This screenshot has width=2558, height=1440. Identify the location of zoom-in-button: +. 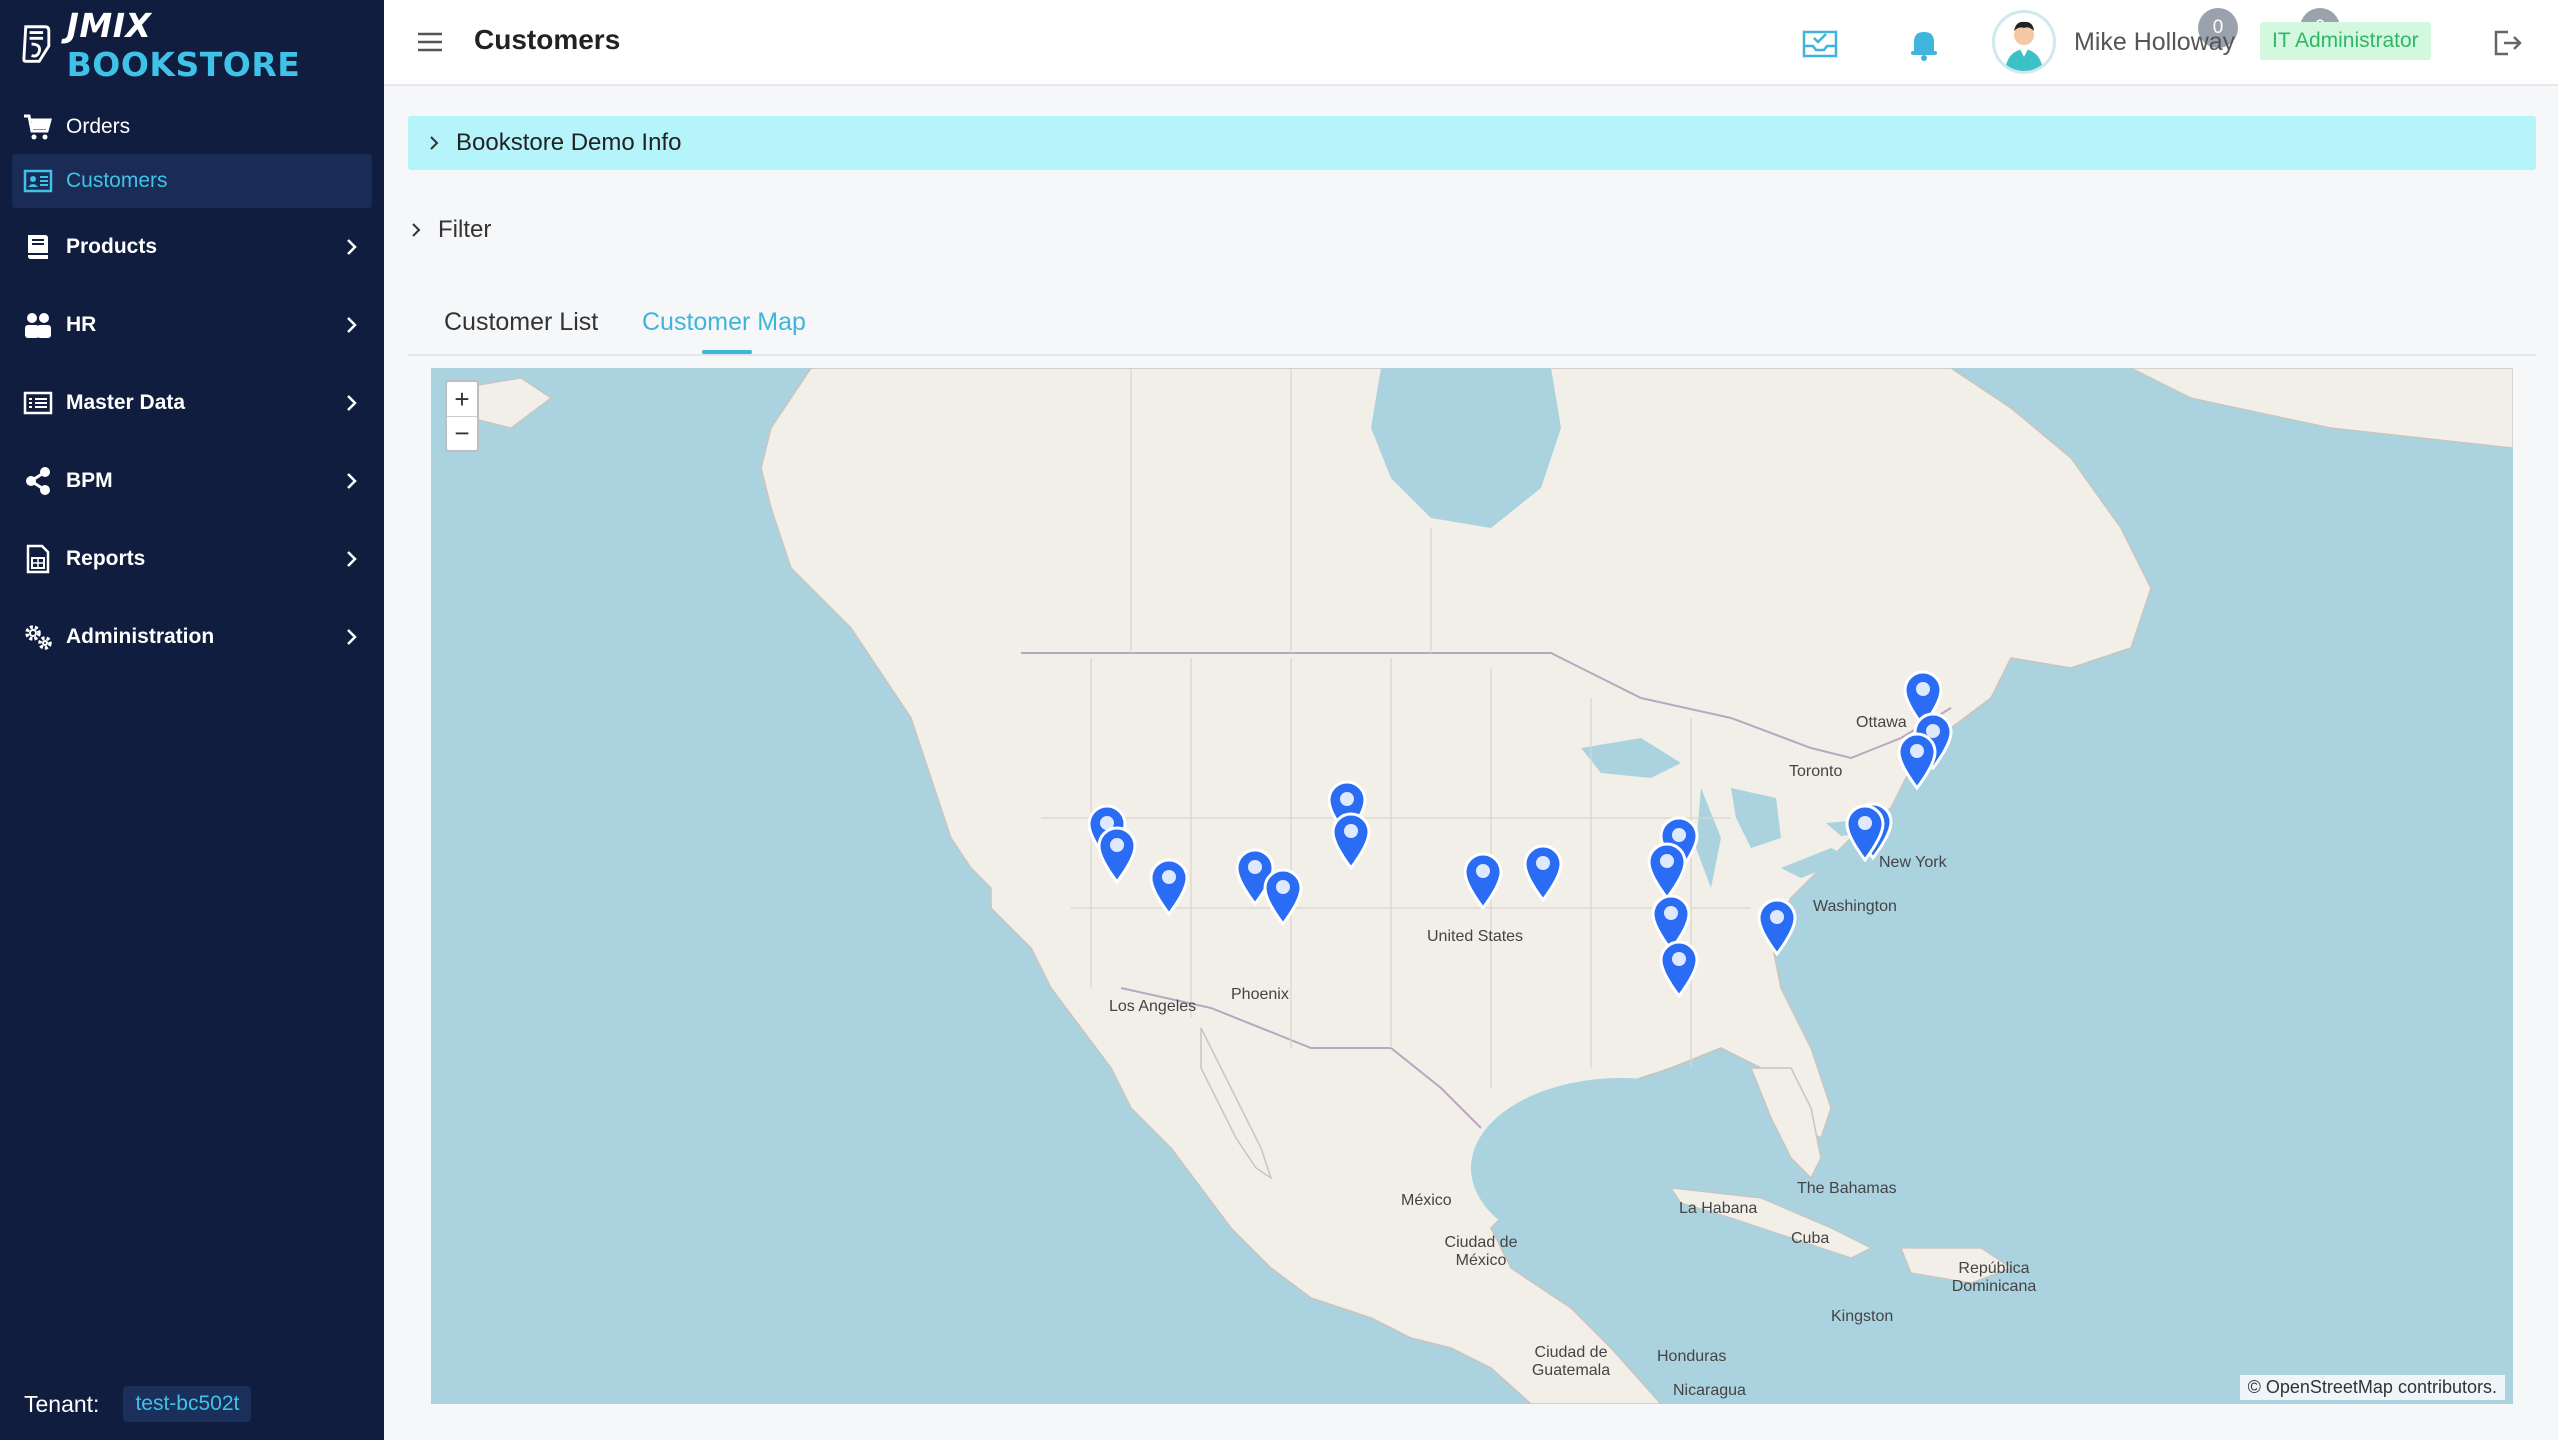
(462, 399).